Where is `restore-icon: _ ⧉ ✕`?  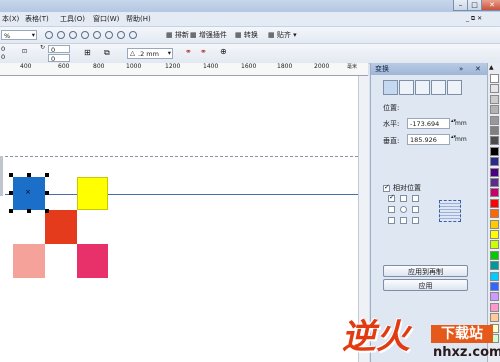
restore-icon: _ ⧉ ✕ is located at coordinates (474, 19).